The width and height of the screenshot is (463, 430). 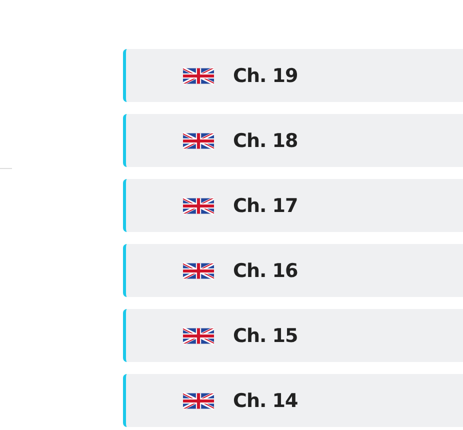 I want to click on chapter-item: Ch. 19, so click(x=293, y=75).